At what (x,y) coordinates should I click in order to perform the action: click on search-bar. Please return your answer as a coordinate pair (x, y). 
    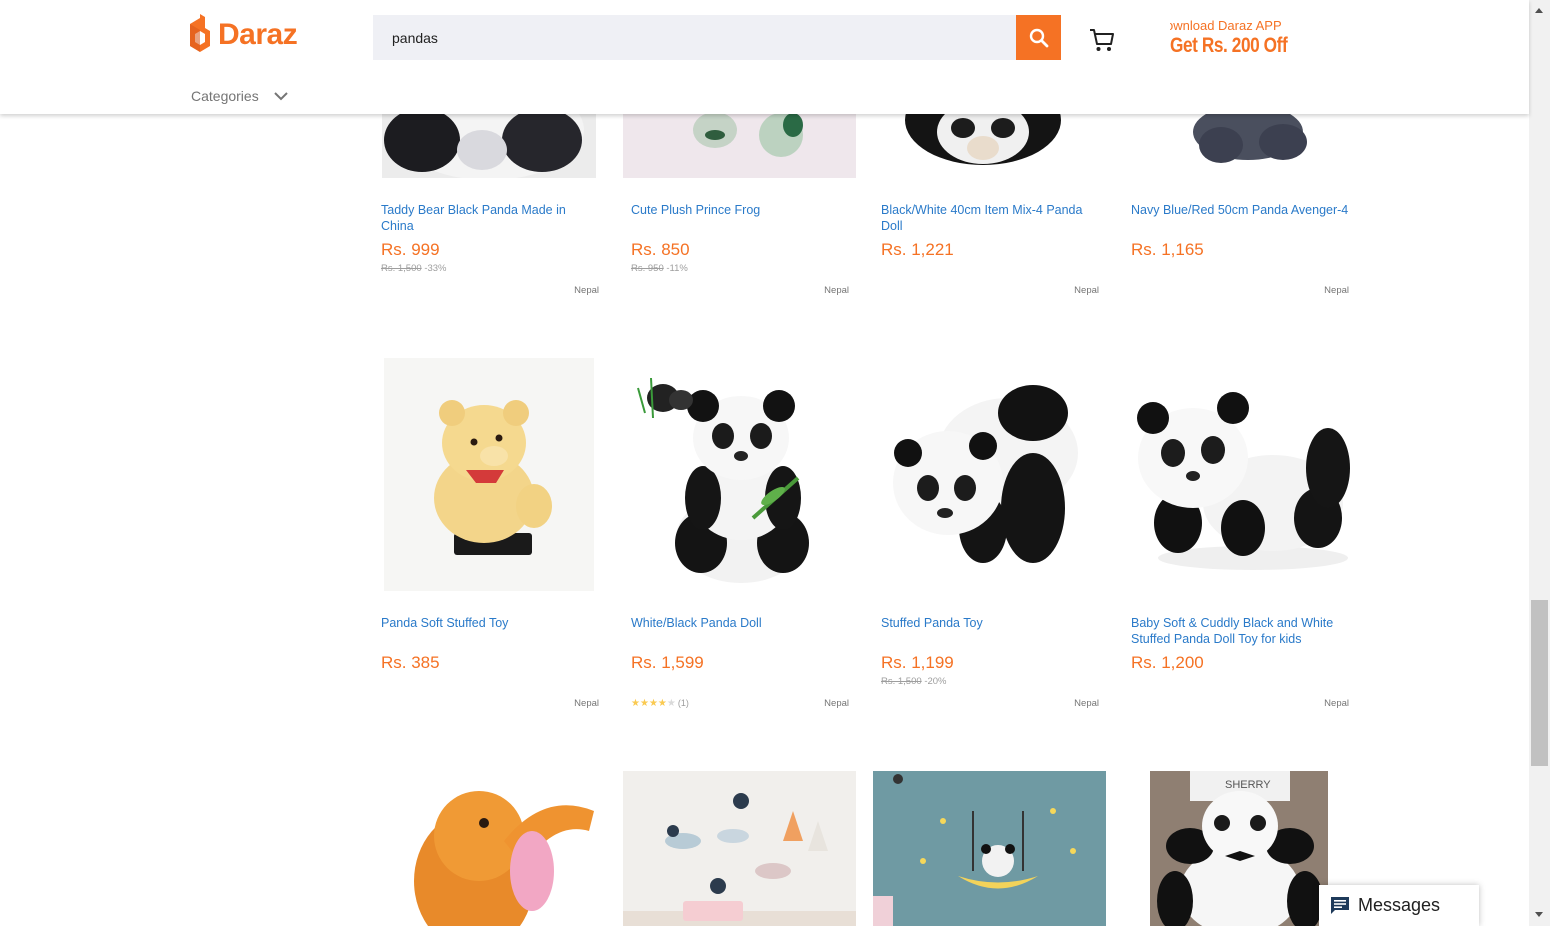
    Looking at the image, I should click on (717, 37).